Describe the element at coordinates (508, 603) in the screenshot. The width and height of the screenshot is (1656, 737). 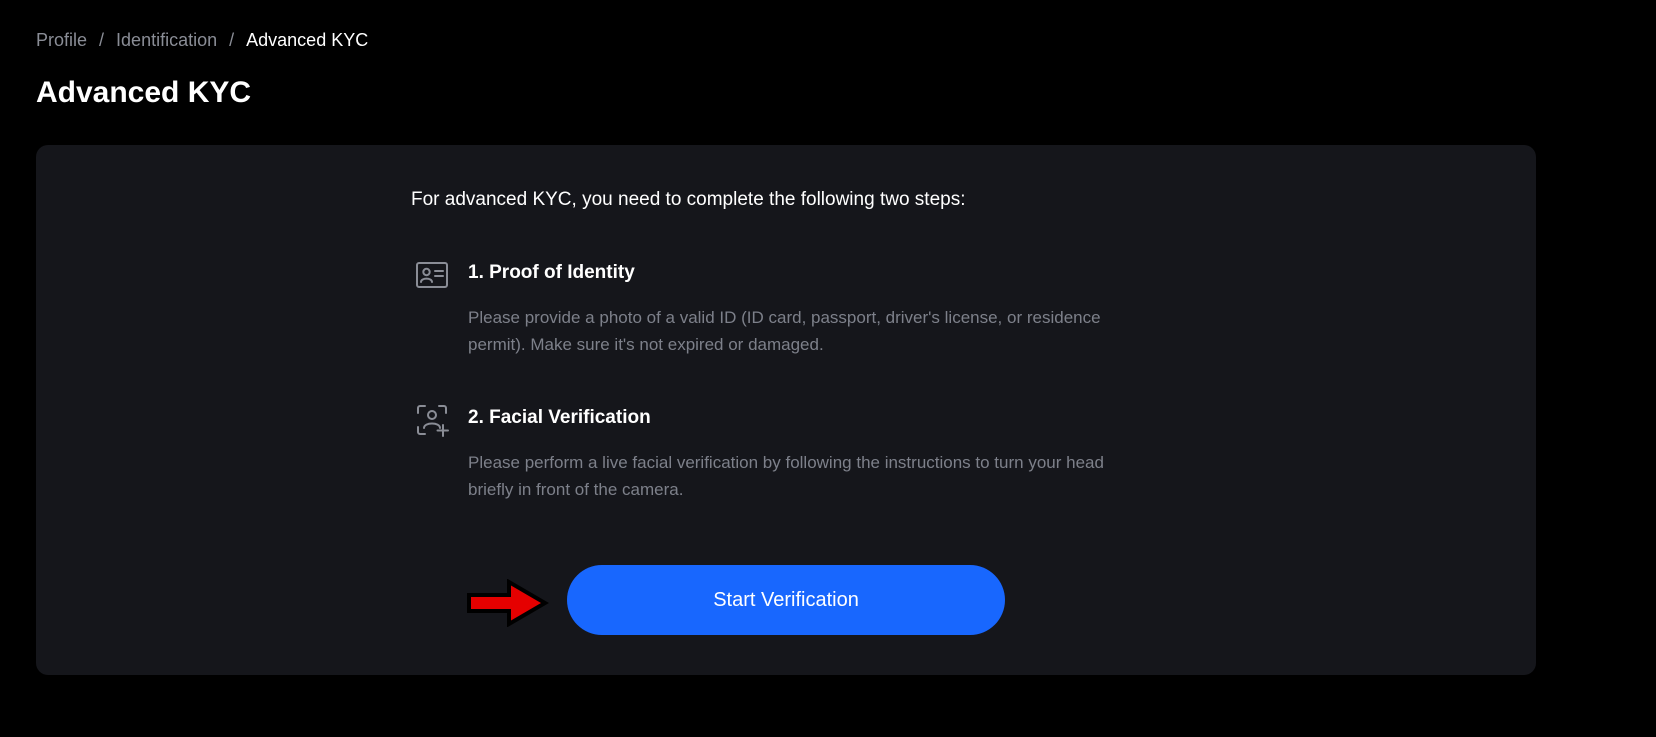
I see `red-arrow-icon` at that location.